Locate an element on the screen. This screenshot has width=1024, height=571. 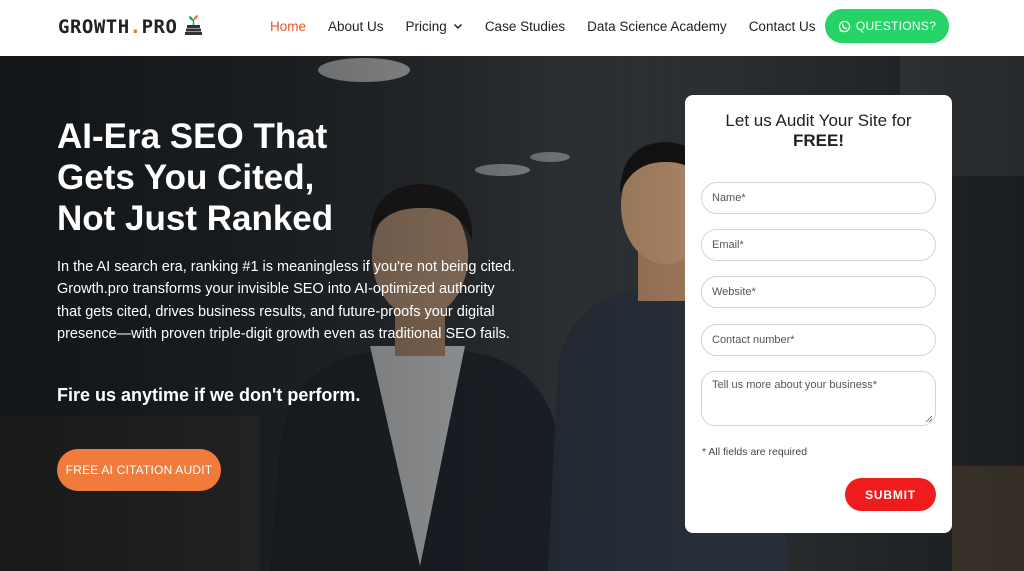
chevron-down-icon is located at coordinates (457, 26).